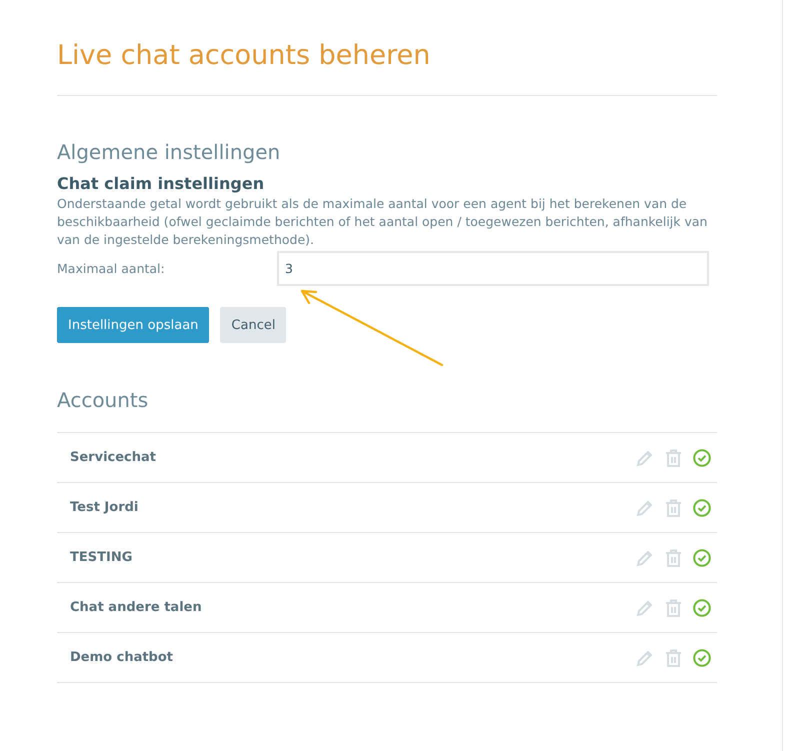 This screenshot has width=787, height=751. Describe the element at coordinates (253, 325) in the screenshot. I see `cancel-button: Cancel` at that location.